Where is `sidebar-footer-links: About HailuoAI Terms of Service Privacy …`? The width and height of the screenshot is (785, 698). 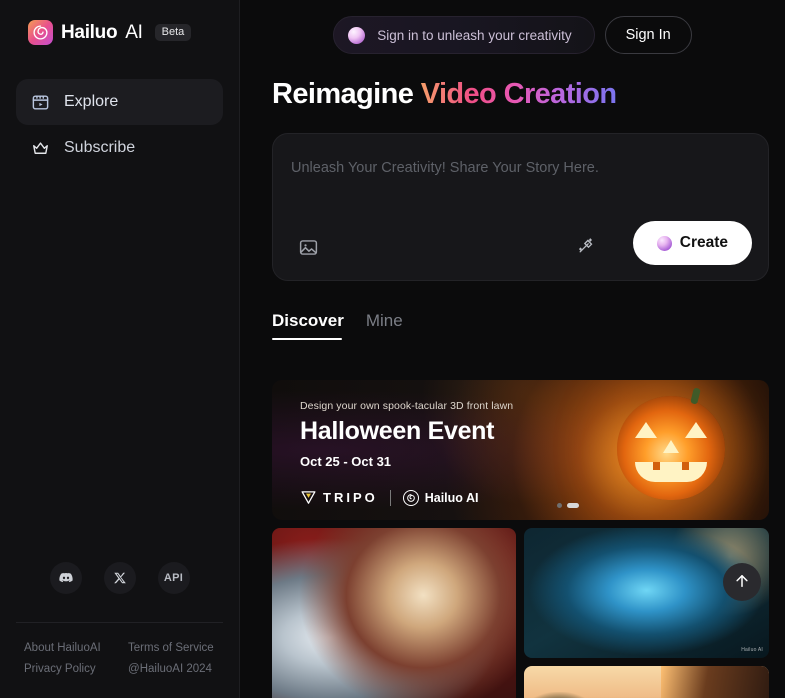
sidebar-footer-links: About HailuoAI Terms of Service Privacy … is located at coordinates (122, 658).